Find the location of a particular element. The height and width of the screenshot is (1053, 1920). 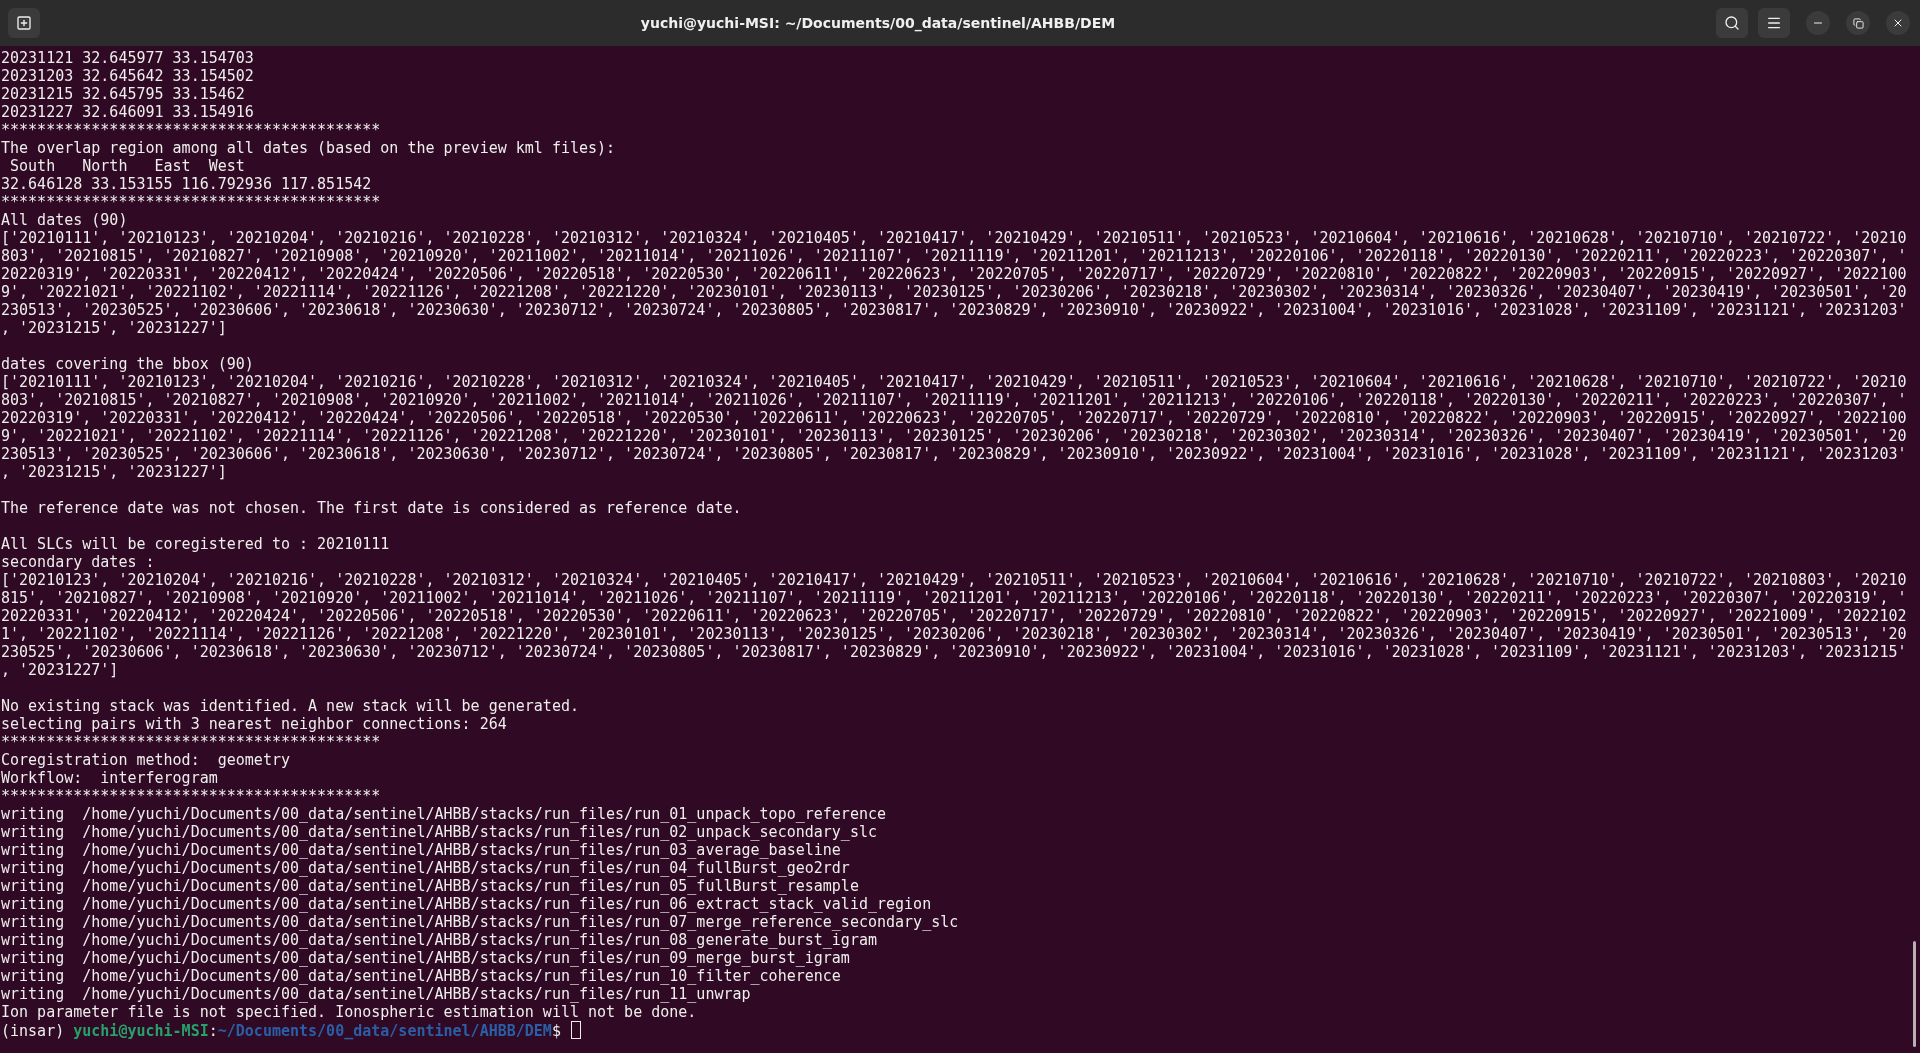

terminal-line: secondary dates : is located at coordinates (78, 562).